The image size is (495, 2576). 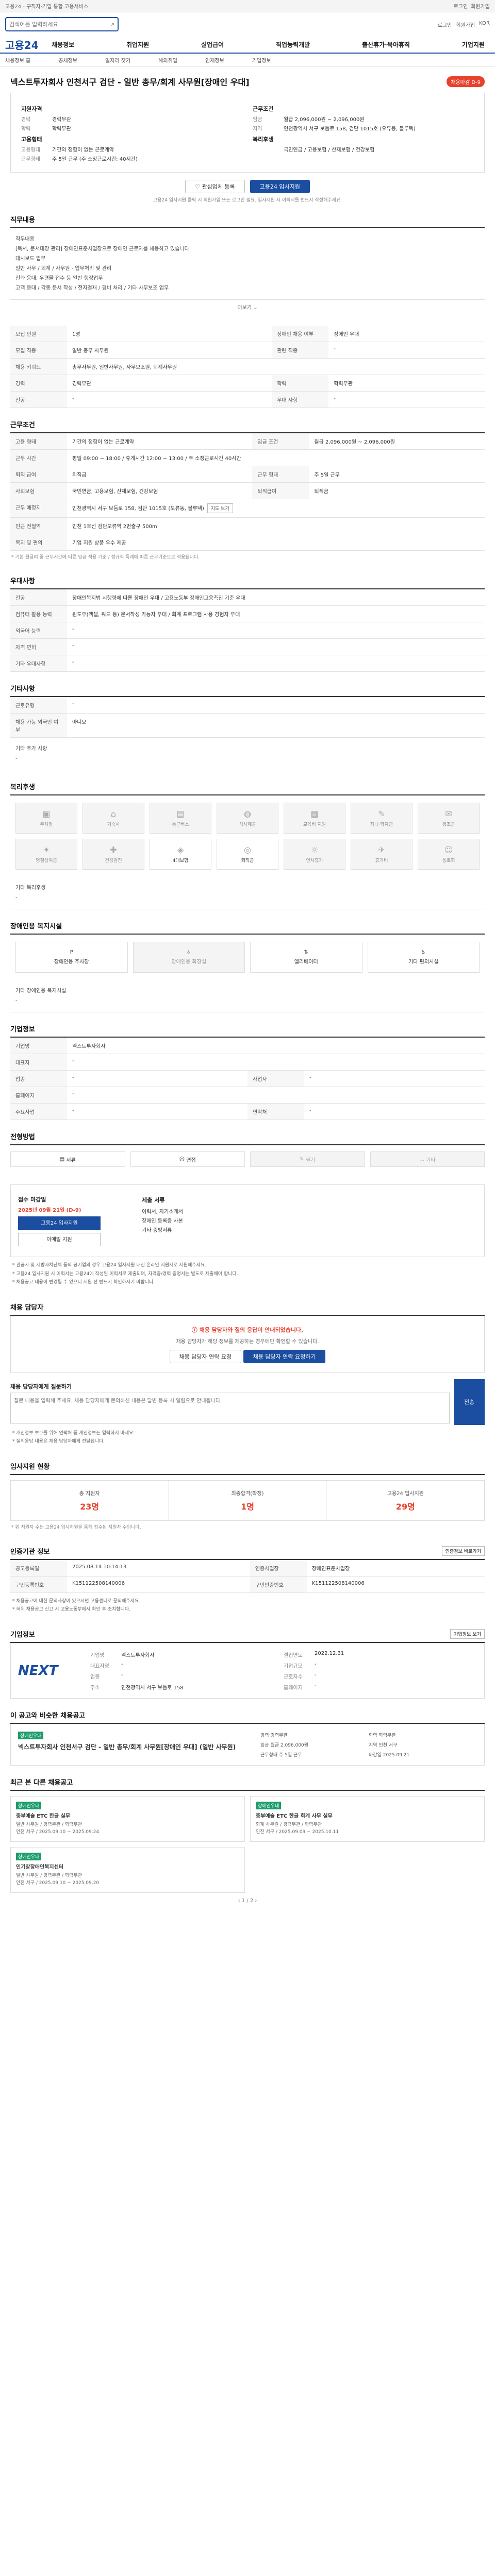 What do you see at coordinates (71, 957) in the screenshot?
I see `facility-parking: P 장애인용 주차장` at bounding box center [71, 957].